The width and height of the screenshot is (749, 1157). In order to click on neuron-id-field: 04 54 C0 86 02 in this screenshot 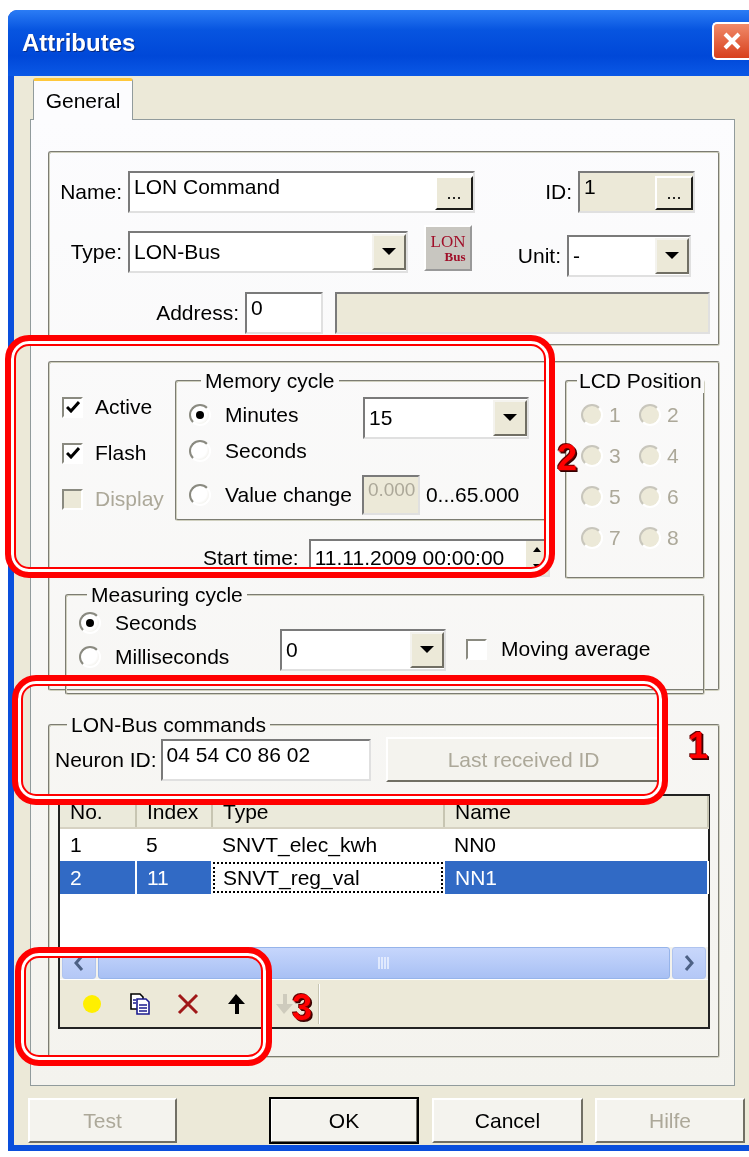, I will do `click(265, 759)`.